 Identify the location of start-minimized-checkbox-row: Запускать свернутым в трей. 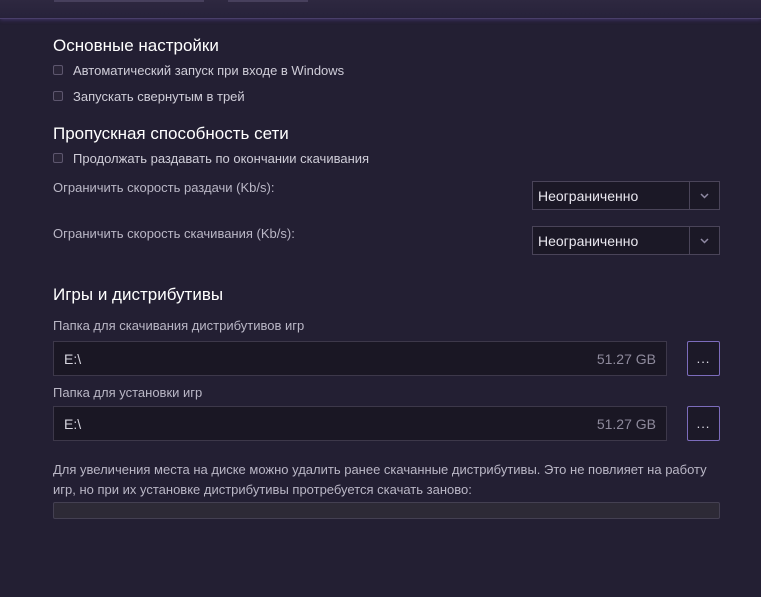
(149, 96).